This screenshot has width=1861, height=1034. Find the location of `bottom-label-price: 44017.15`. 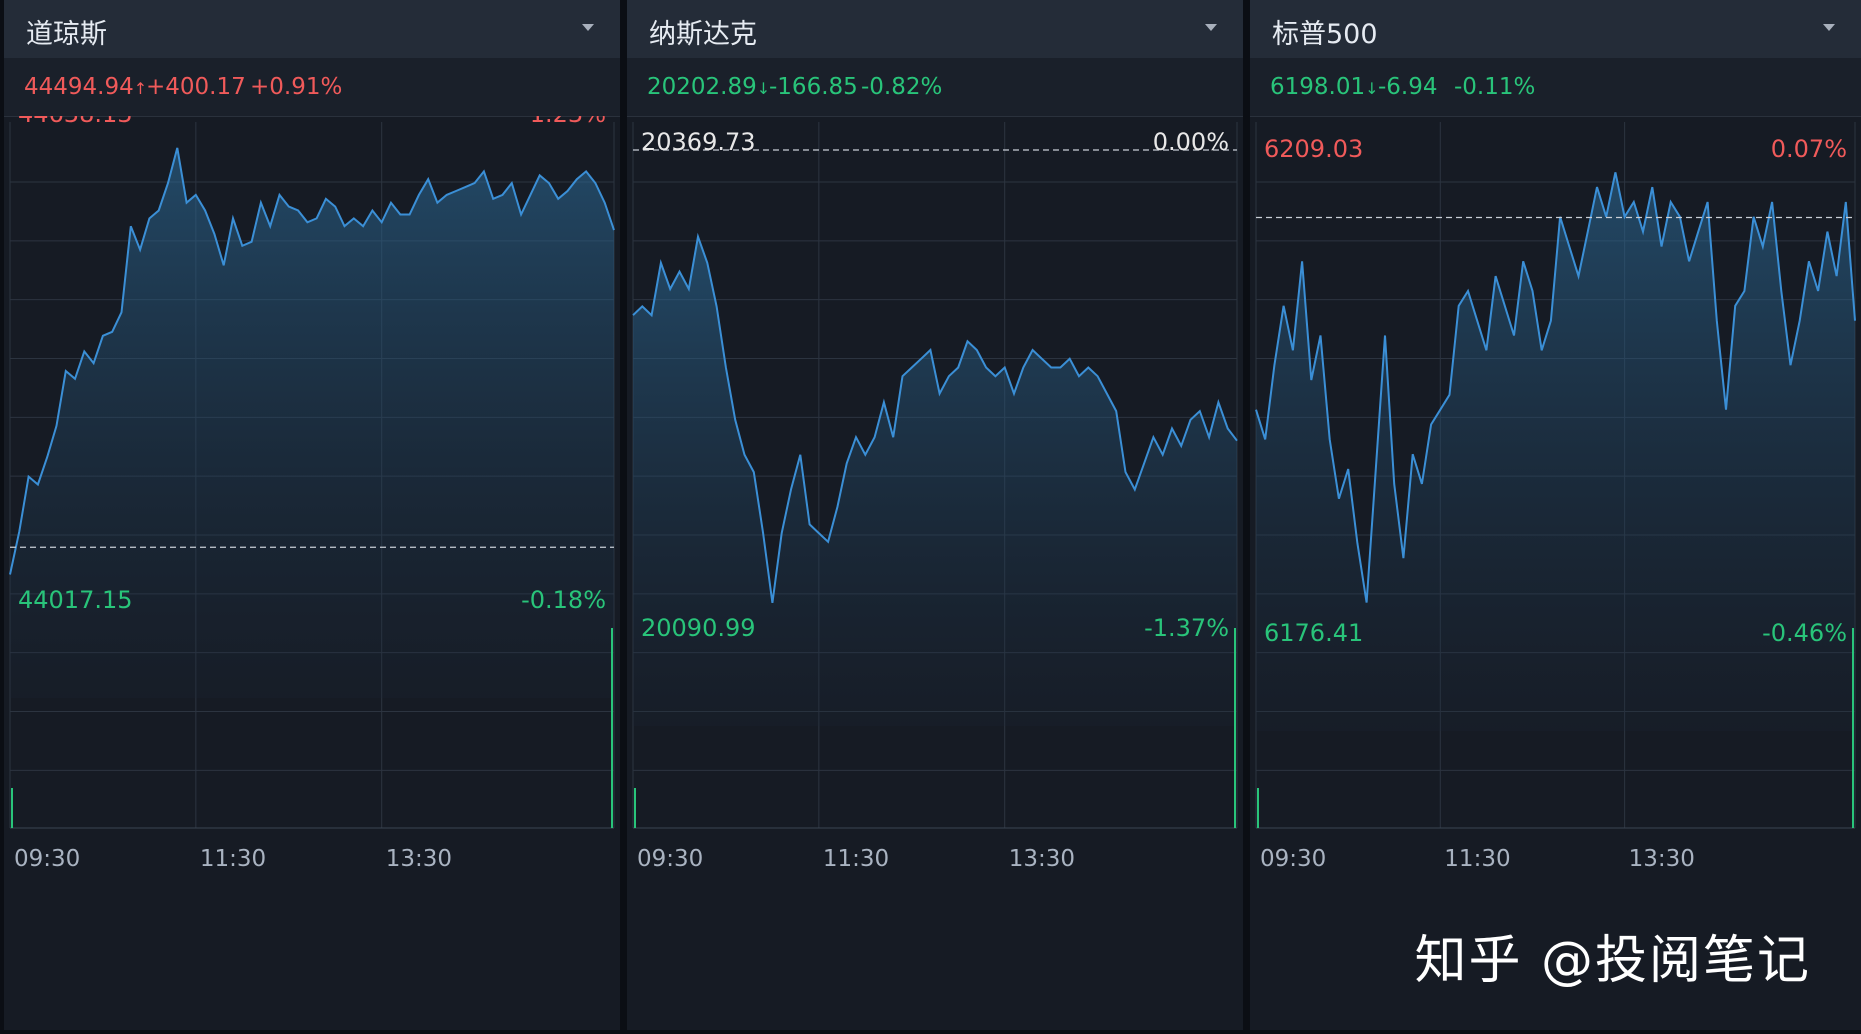

bottom-label-price: 44017.15 is located at coordinates (75, 600).